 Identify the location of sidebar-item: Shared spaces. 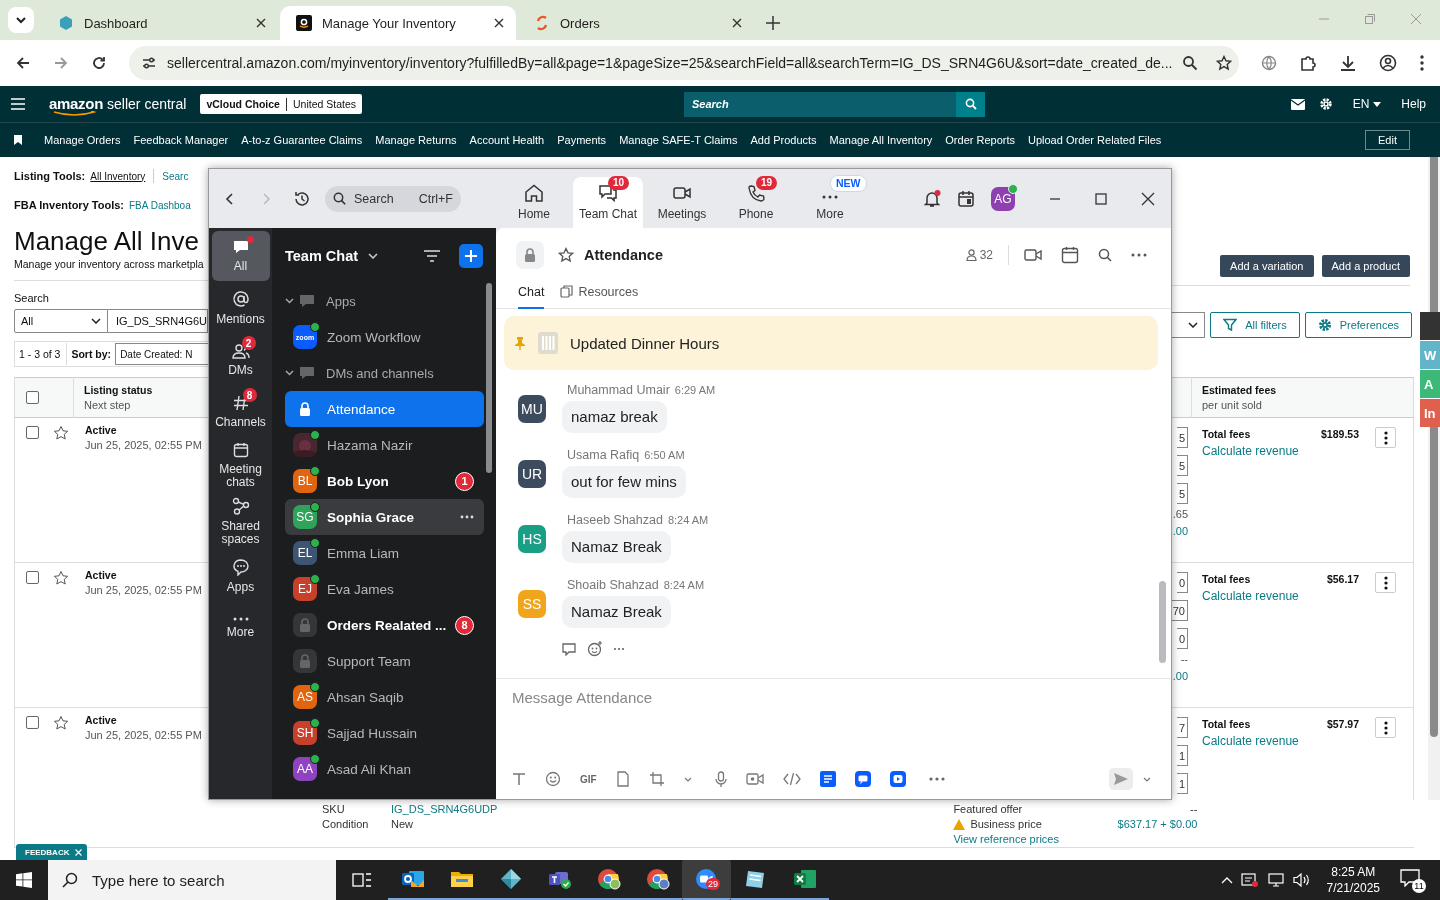
(240, 521).